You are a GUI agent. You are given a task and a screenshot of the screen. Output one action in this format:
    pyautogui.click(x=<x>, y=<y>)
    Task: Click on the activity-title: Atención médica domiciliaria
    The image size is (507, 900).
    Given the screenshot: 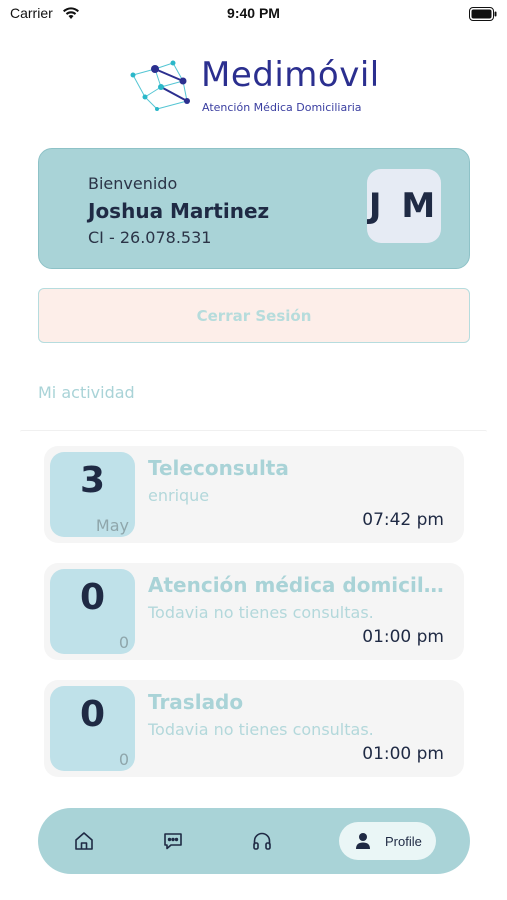 What is the action you would take?
    pyautogui.click(x=298, y=585)
    